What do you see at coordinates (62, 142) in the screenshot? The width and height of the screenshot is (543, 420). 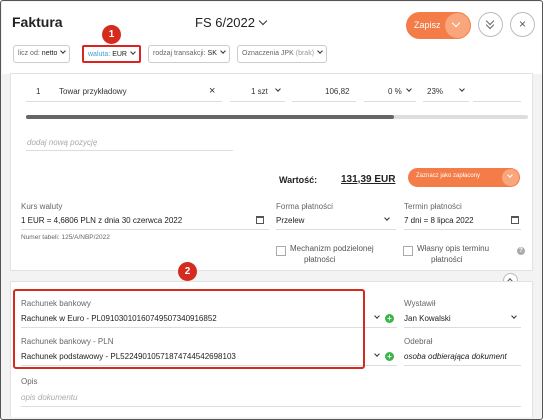 I see `add-item-input: dodaj nową pozycję` at bounding box center [62, 142].